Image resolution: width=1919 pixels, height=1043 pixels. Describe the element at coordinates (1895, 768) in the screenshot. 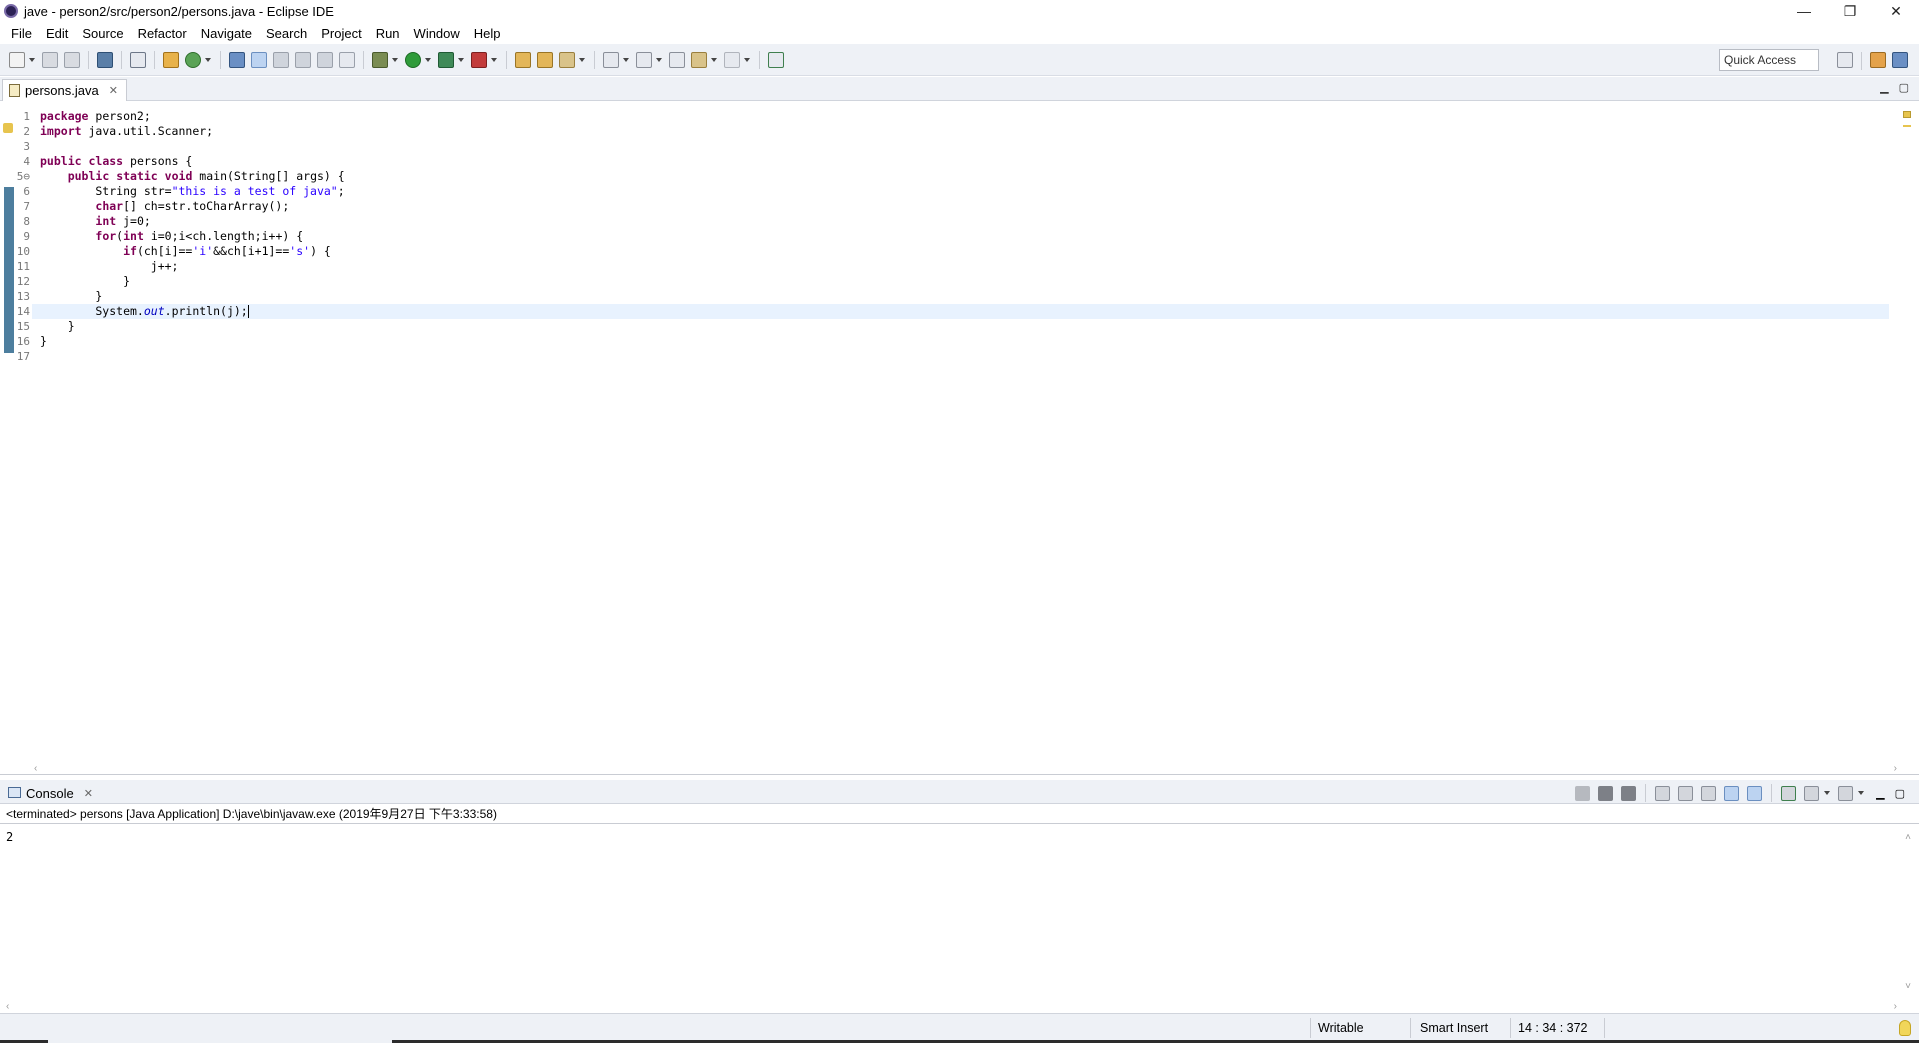

I see `scroll-right-icon: ›` at that location.